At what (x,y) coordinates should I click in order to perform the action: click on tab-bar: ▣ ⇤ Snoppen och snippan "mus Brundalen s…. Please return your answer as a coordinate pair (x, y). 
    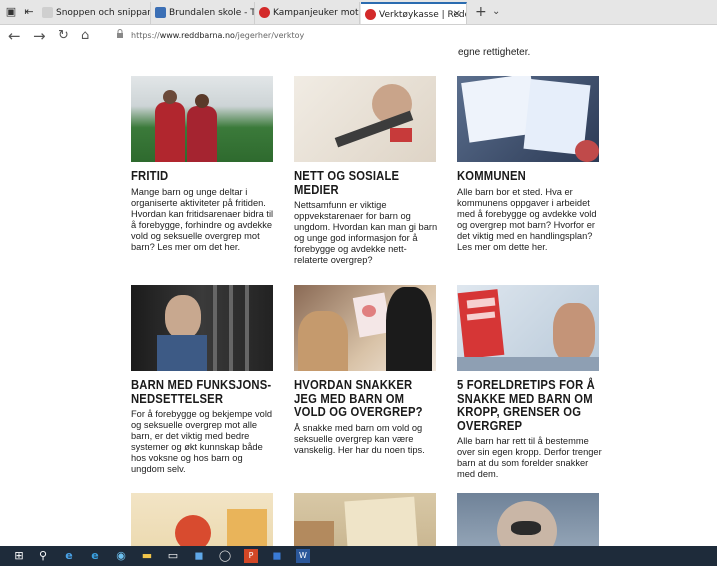
    Looking at the image, I should click on (358, 12).